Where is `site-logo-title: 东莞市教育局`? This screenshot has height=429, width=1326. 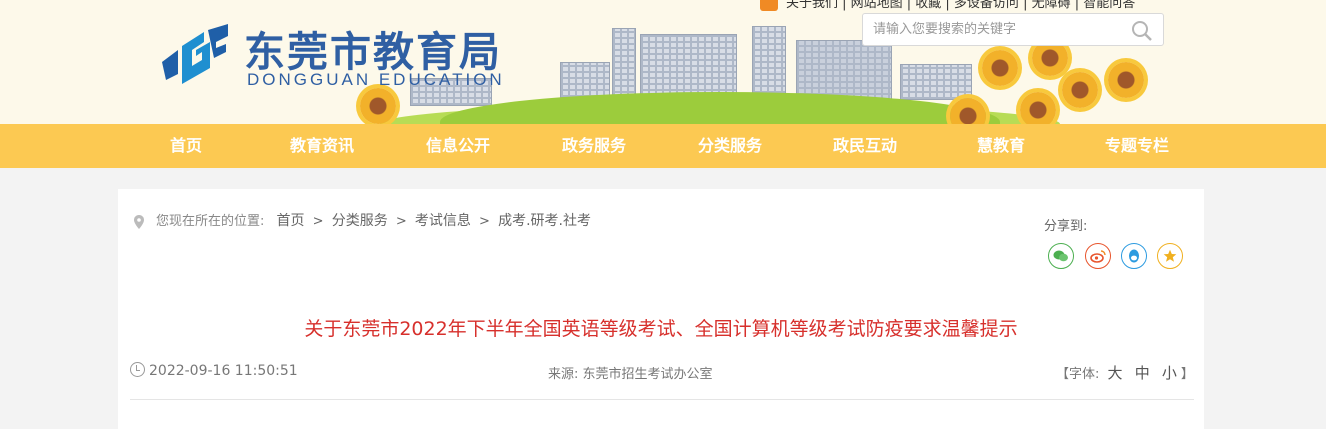
site-logo-title: 东莞市教育局 is located at coordinates (373, 48).